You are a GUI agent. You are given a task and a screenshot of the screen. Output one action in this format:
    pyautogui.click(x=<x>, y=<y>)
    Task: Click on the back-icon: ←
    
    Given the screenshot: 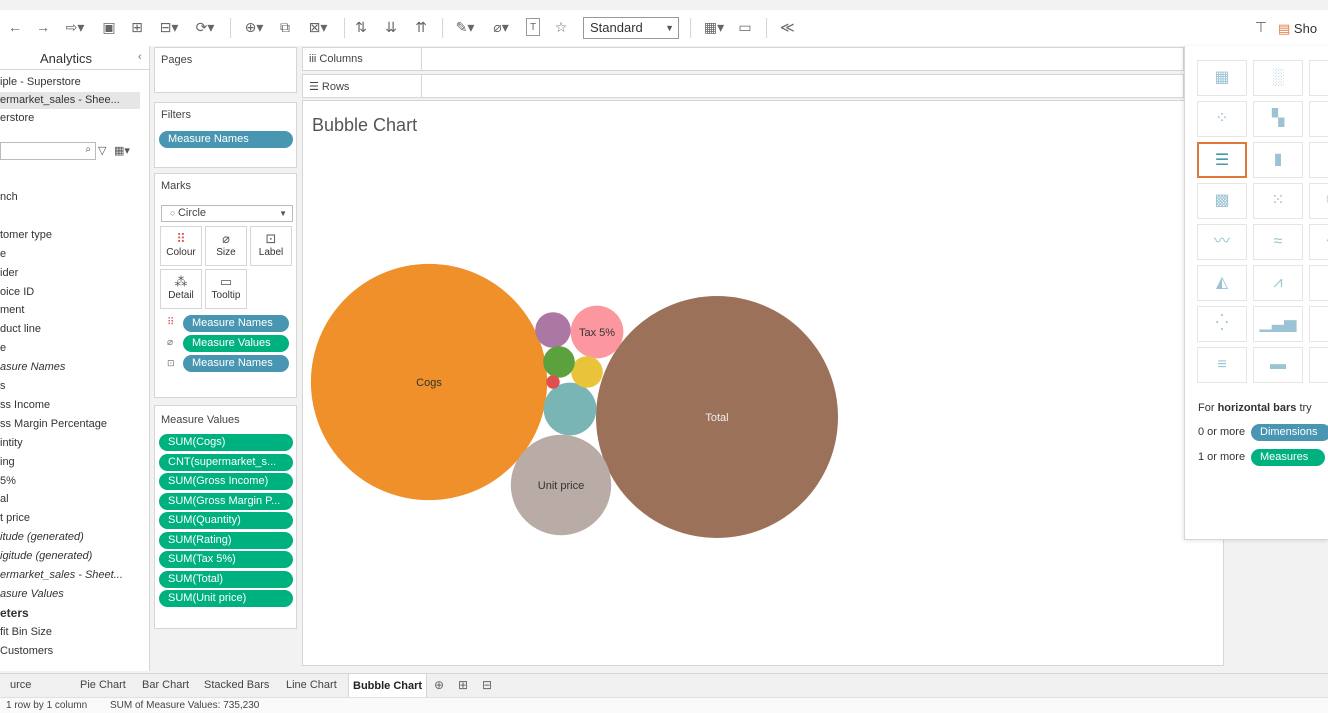 What is the action you would take?
    pyautogui.click(x=15, y=27)
    